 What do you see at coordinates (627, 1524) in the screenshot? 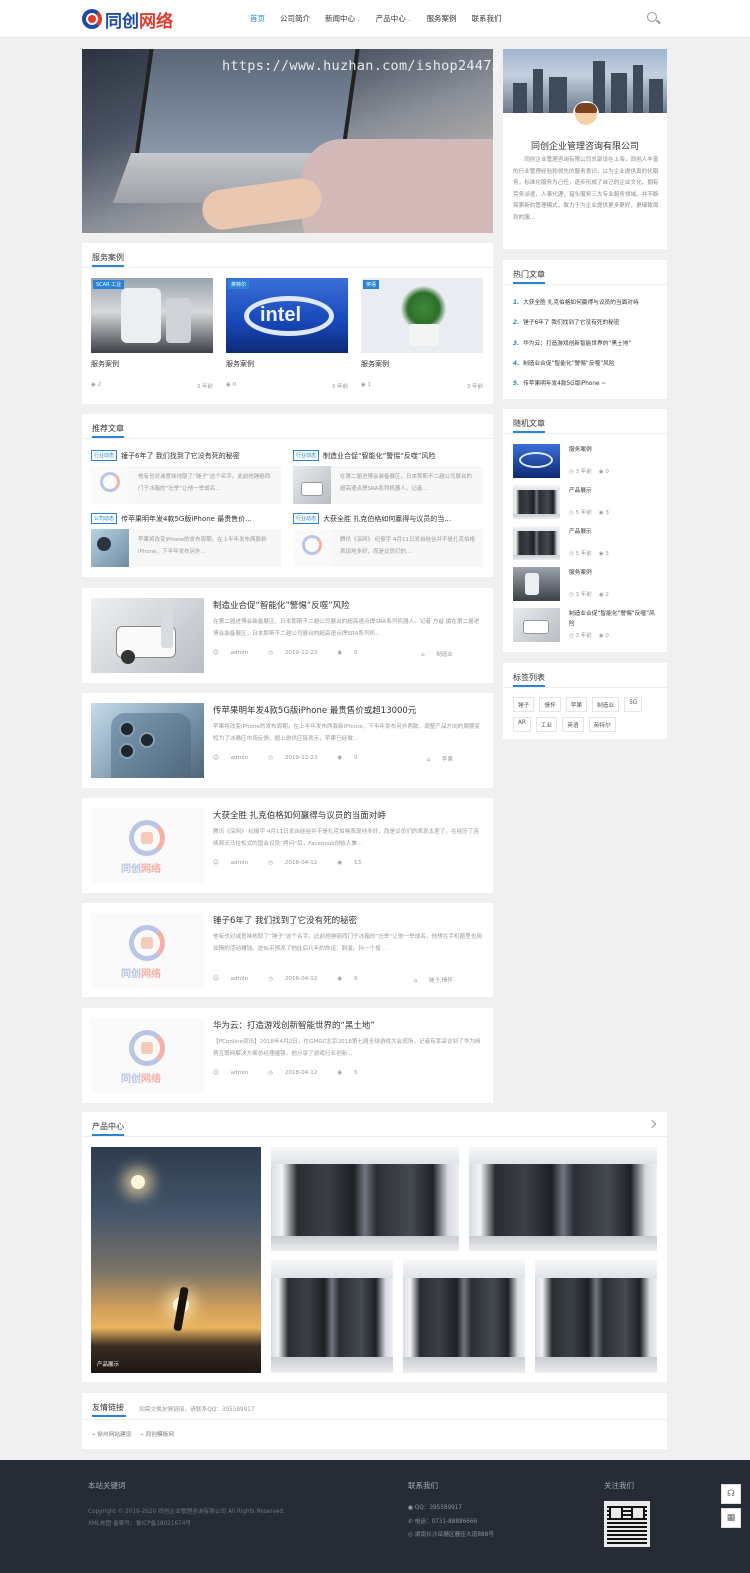
I see `qr-code` at bounding box center [627, 1524].